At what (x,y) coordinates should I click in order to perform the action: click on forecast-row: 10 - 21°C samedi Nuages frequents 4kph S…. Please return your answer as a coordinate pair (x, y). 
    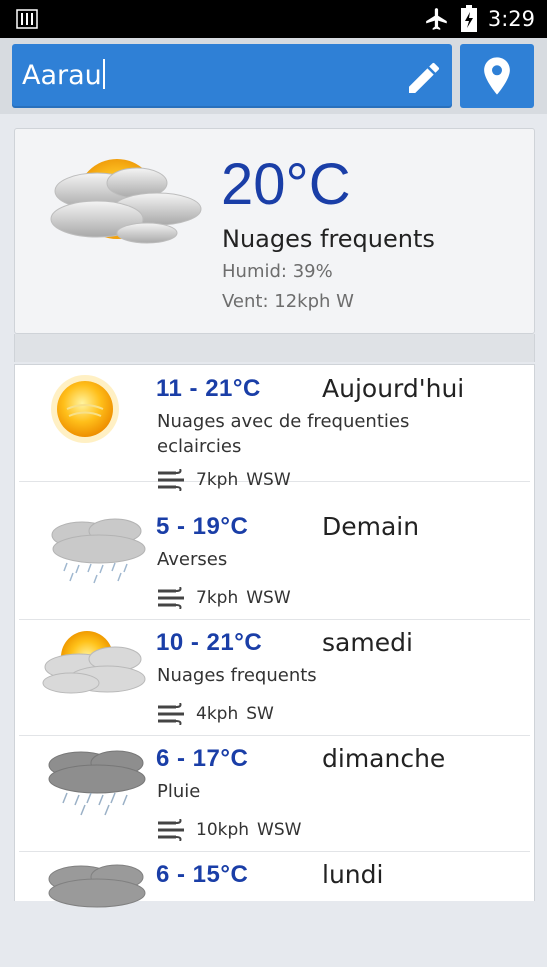
    Looking at the image, I should click on (274, 677).